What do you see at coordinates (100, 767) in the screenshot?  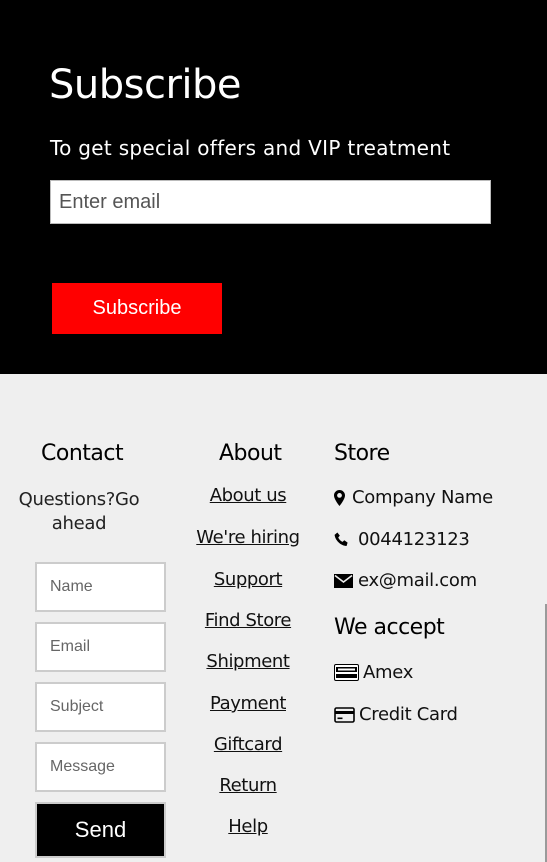 I see `contact-message-field` at bounding box center [100, 767].